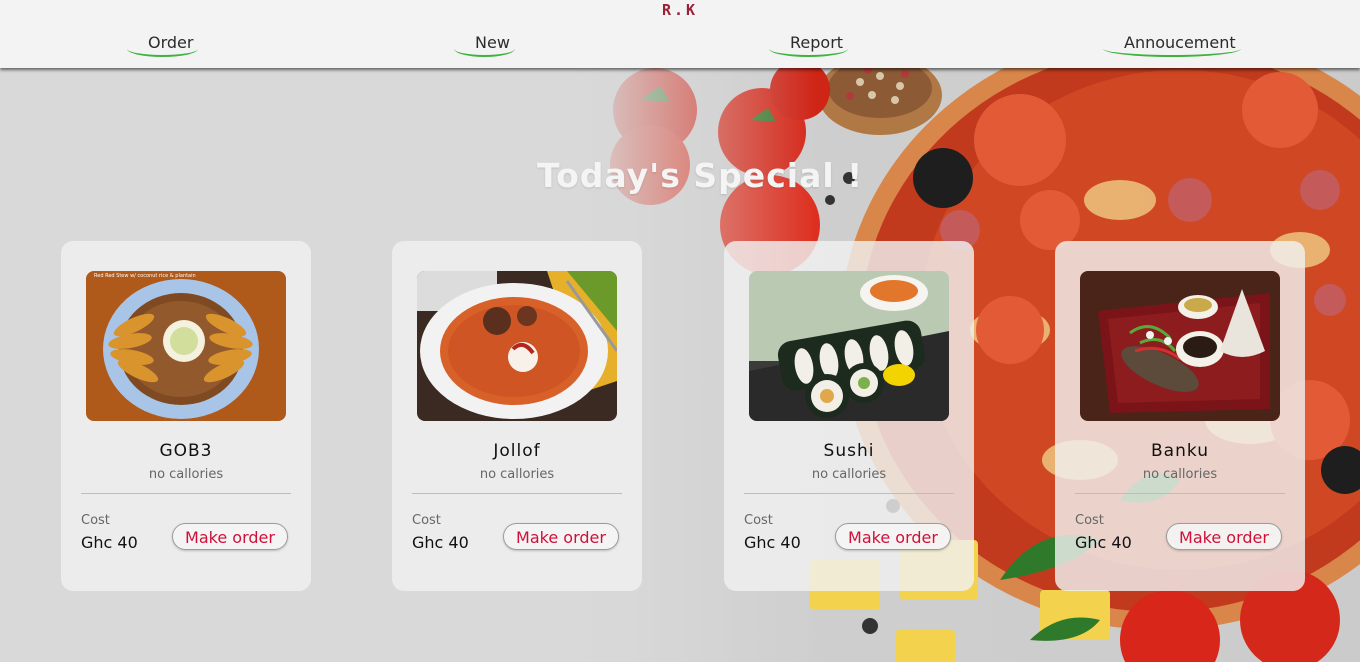 Image resolution: width=1360 pixels, height=662 pixels. What do you see at coordinates (700, 175) in the screenshot?
I see `page-title: Today's Special !` at bounding box center [700, 175].